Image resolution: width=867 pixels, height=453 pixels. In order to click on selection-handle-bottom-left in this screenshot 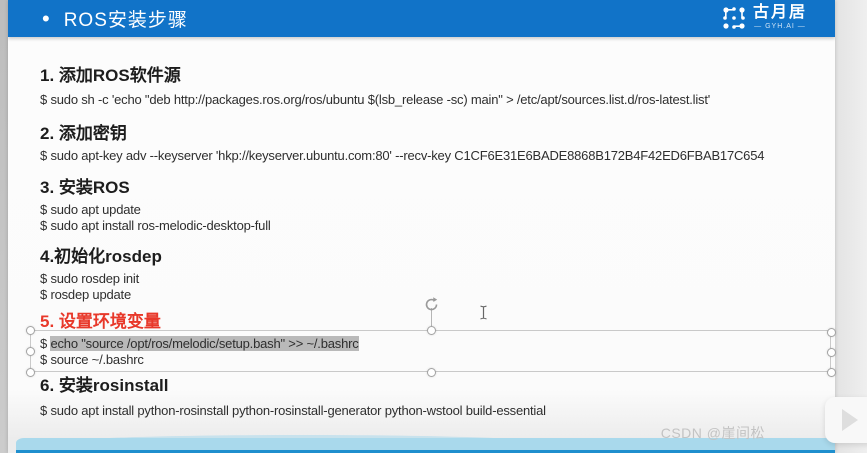, I will do `click(30, 372)`.